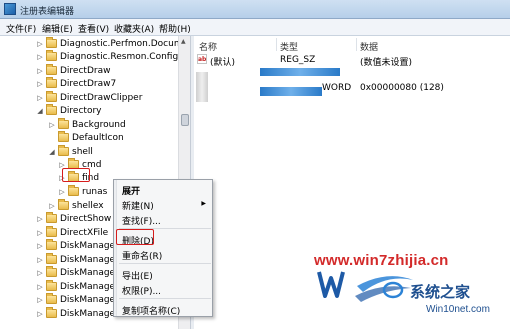 Image resolution: width=510 pixels, height=329 pixels. I want to click on registry-editor-icon, so click(10, 9).